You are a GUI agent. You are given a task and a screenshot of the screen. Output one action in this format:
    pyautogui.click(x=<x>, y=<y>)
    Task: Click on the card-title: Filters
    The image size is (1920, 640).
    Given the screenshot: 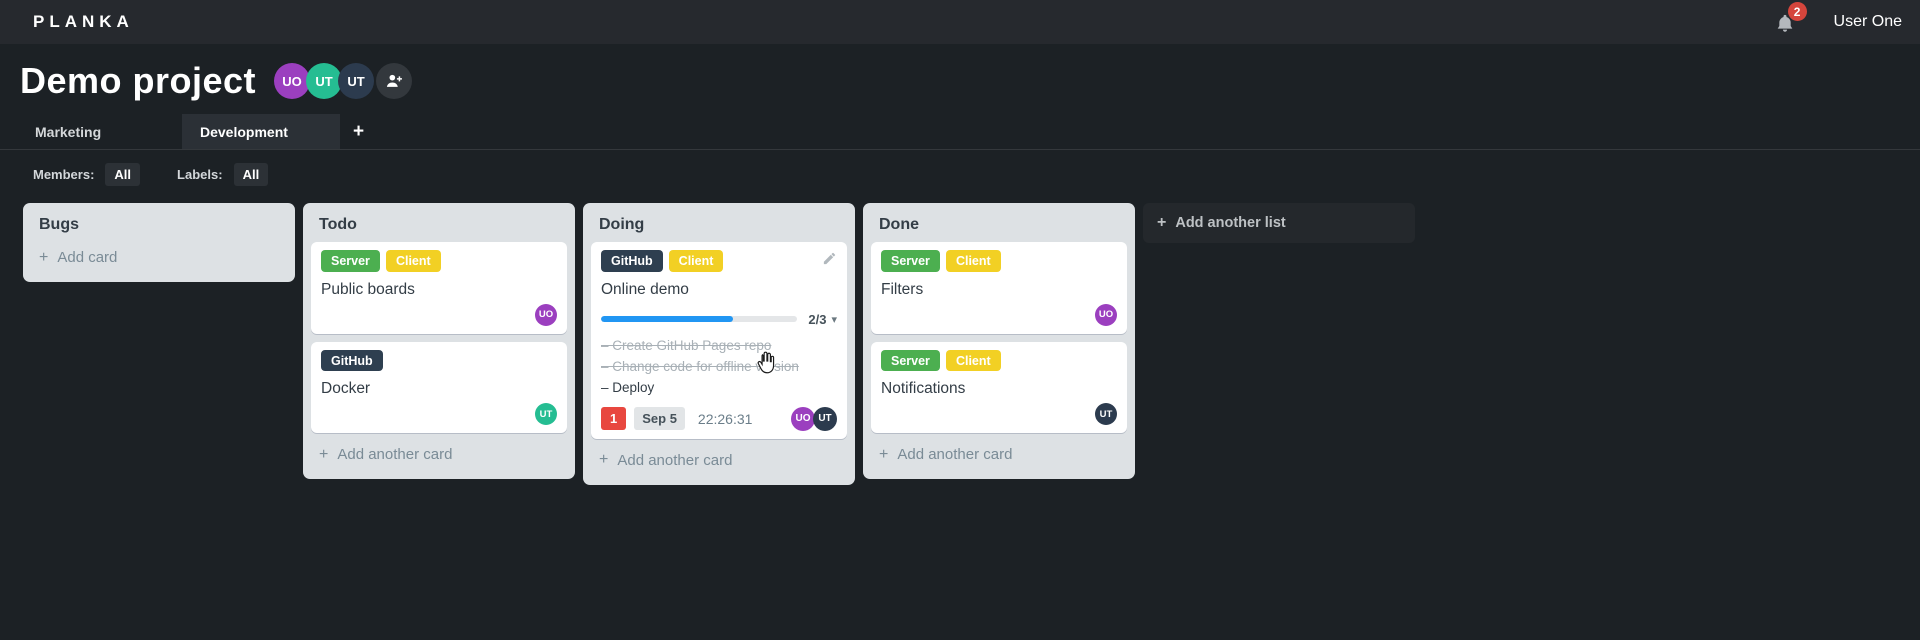 What is the action you would take?
    pyautogui.click(x=902, y=289)
    